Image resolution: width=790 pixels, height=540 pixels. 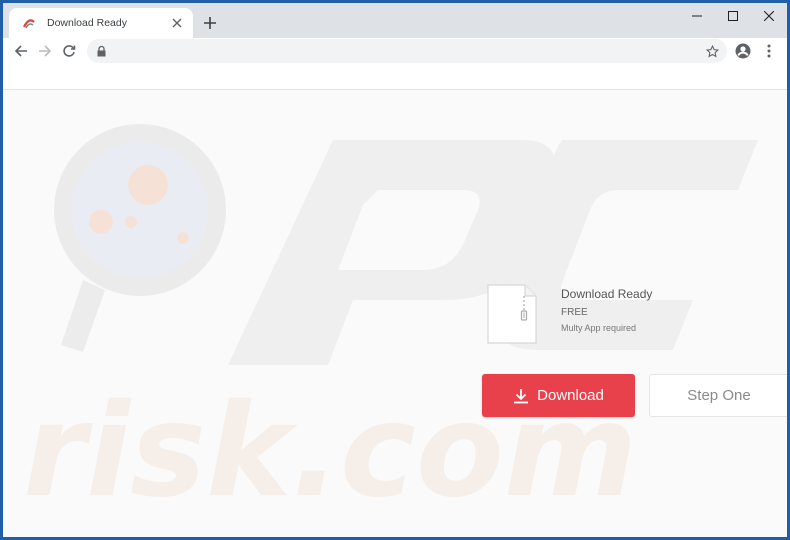 I want to click on account-icon, so click(x=743, y=51).